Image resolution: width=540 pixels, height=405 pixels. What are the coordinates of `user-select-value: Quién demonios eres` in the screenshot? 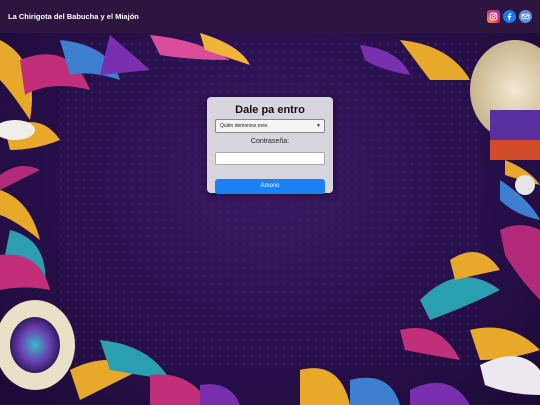 It's located at (244, 126).